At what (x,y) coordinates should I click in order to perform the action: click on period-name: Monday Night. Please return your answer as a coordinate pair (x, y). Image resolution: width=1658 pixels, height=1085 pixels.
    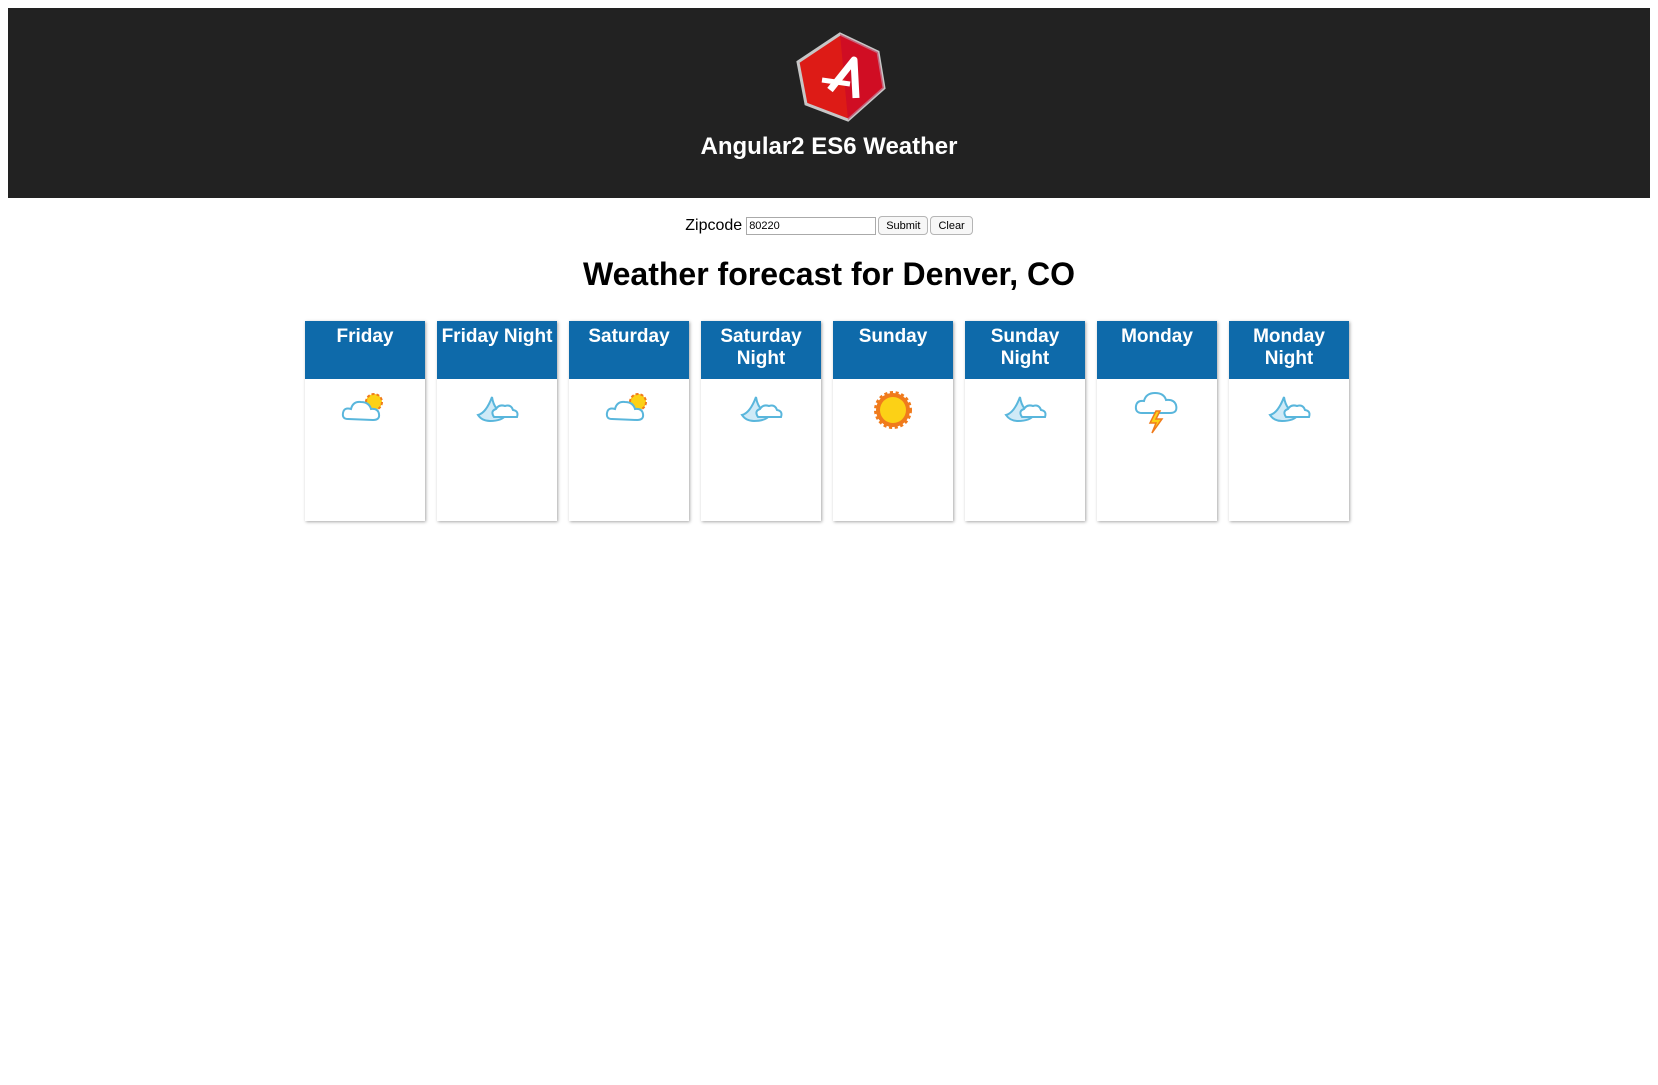
    Looking at the image, I should click on (1289, 350).